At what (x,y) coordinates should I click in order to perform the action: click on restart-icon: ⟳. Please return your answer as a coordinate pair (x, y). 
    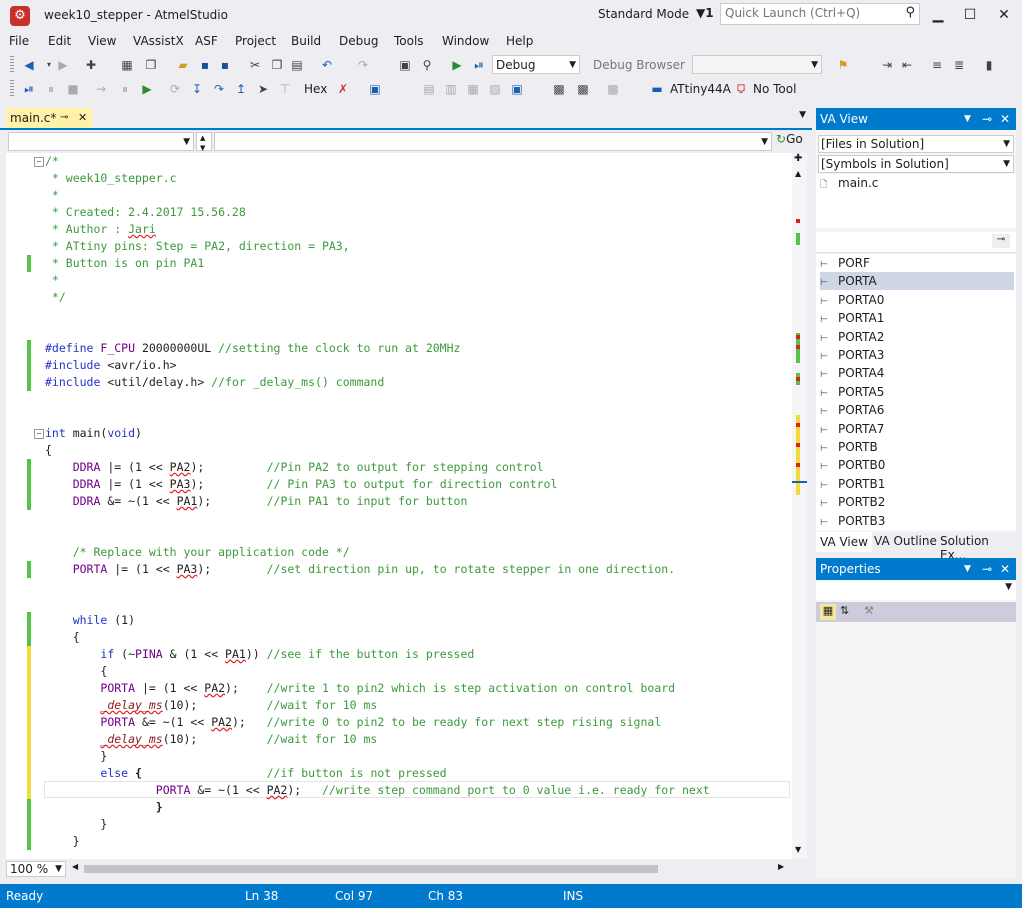
    Looking at the image, I should click on (175, 89).